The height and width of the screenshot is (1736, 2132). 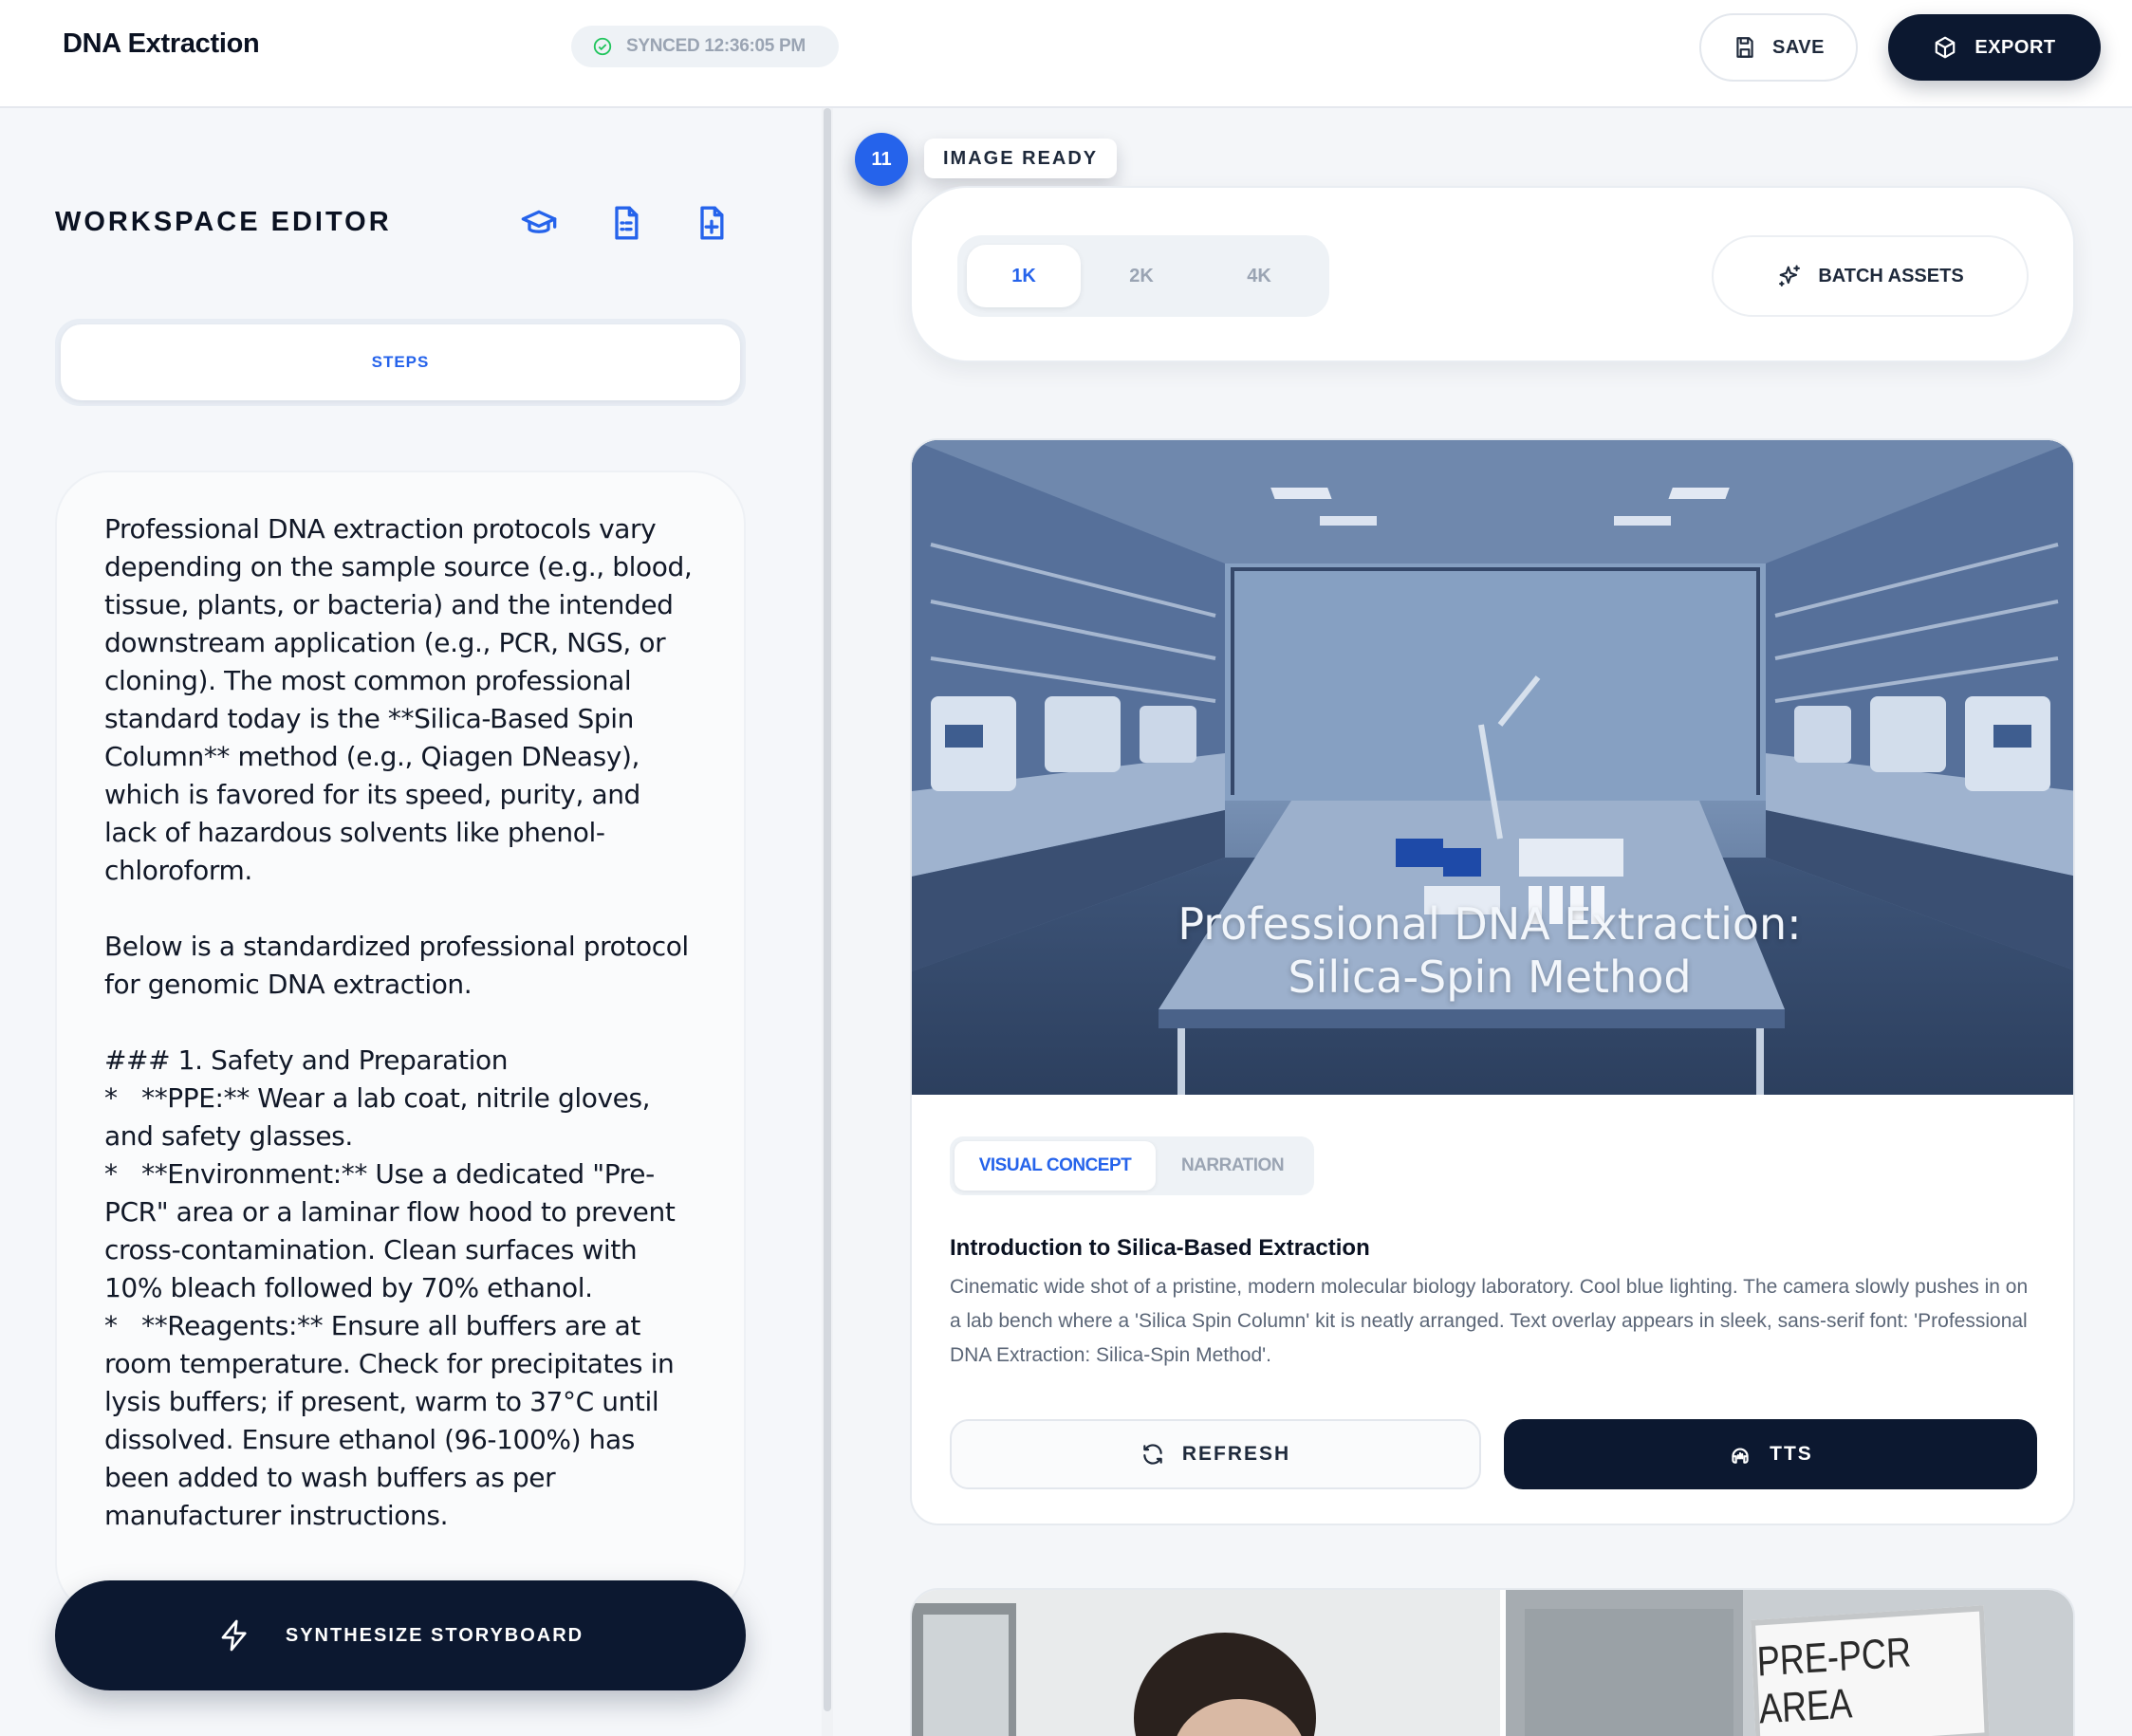 What do you see at coordinates (1798, 47) in the screenshot?
I see `save-label: SAVE` at bounding box center [1798, 47].